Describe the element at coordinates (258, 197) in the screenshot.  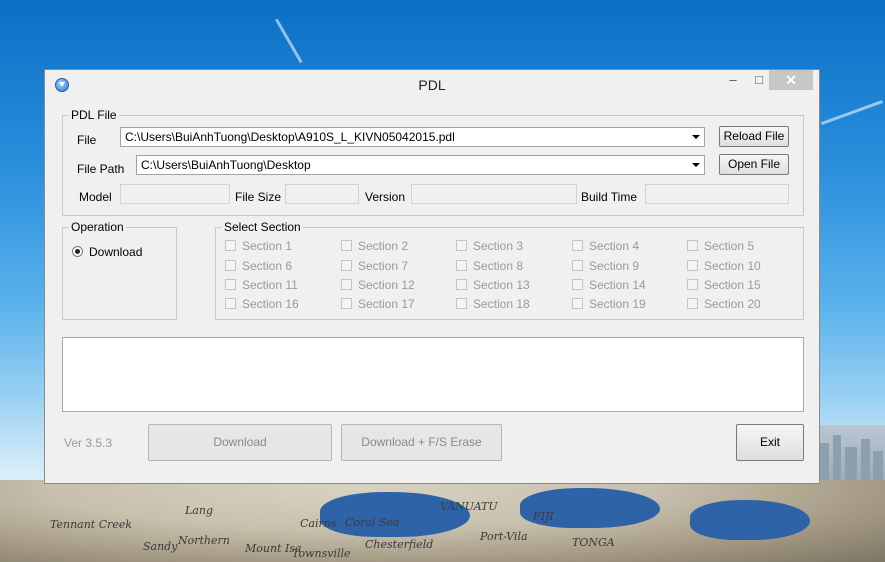
I see `file-size-label: File Size` at that location.